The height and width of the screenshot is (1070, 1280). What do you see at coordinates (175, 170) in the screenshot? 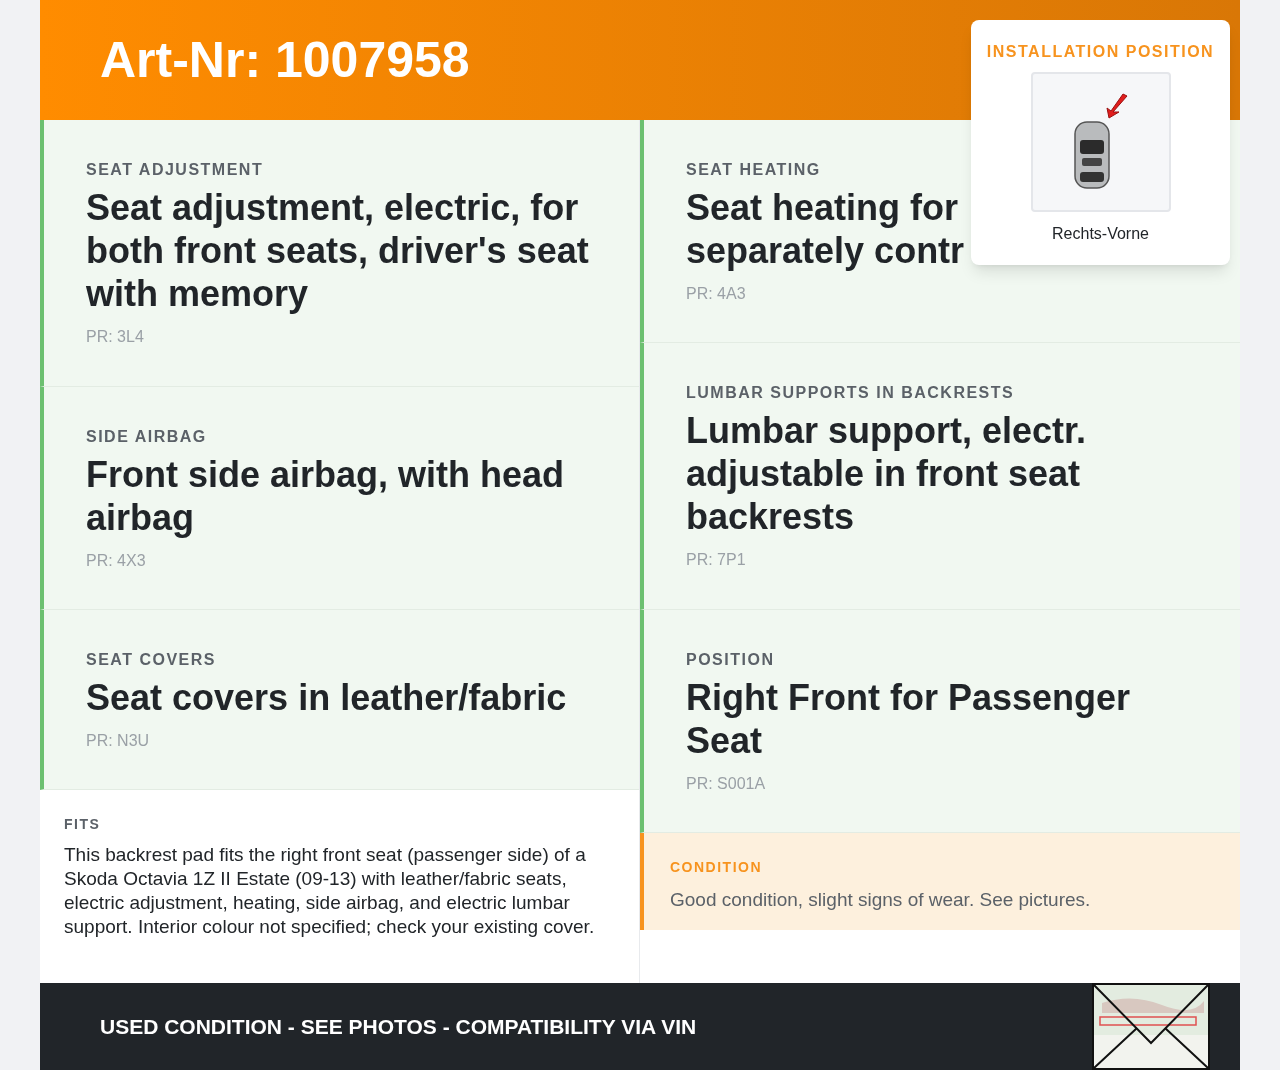
I see `category-label: SEAT ADJUSTMENT` at bounding box center [175, 170].